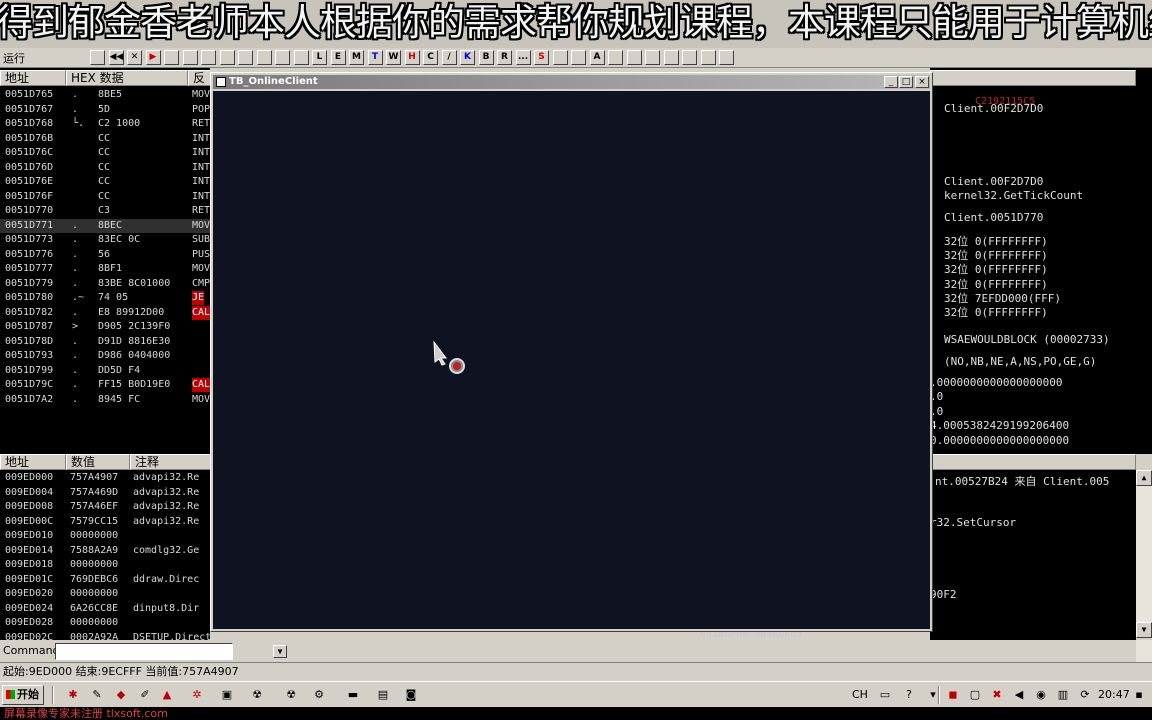 The image size is (1152, 720). I want to click on toolbar-button: A, so click(597, 57).